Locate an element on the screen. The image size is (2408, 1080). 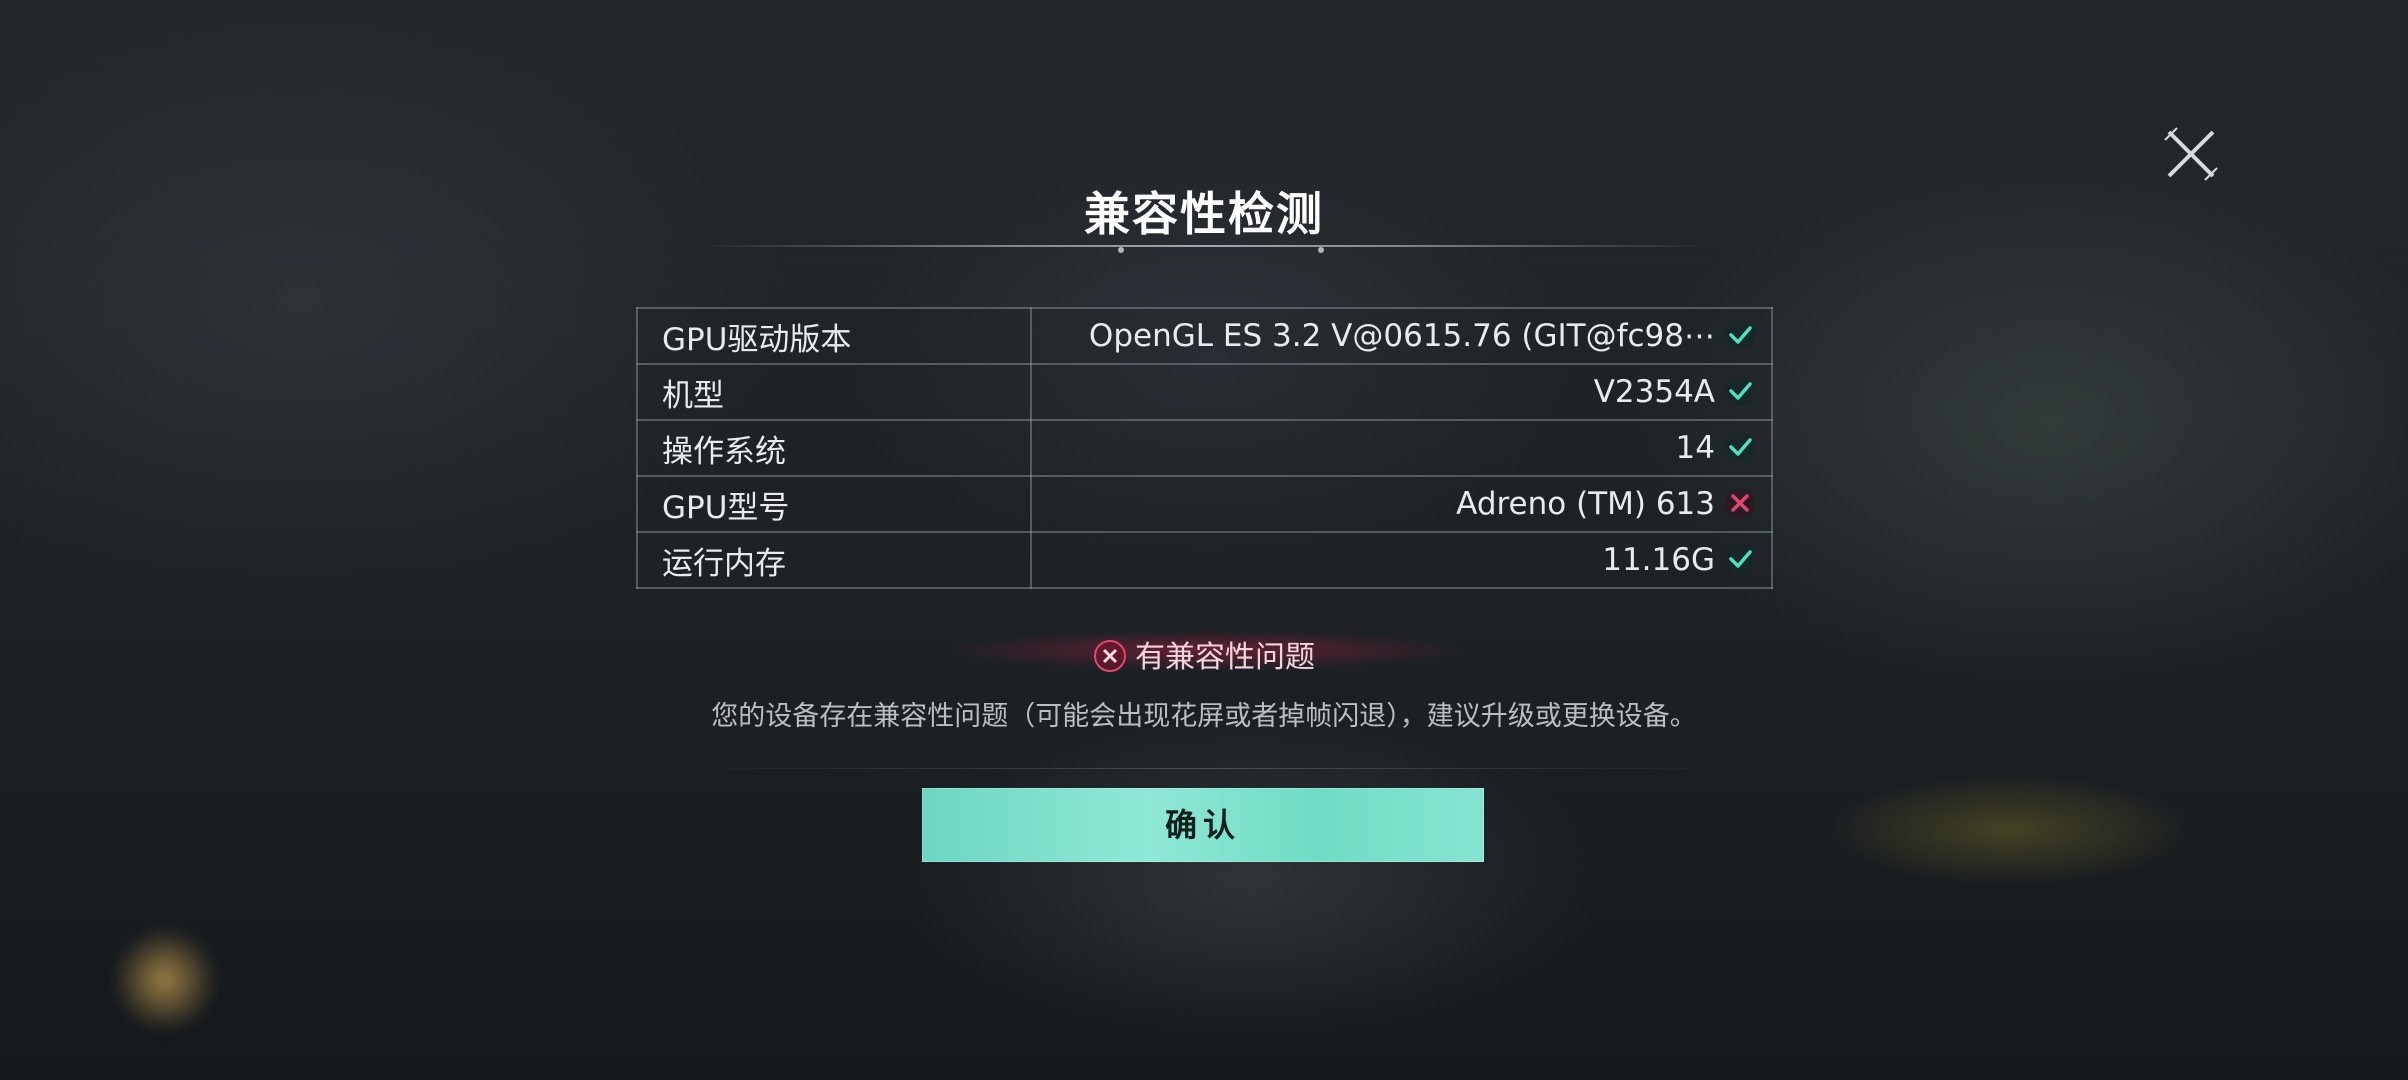
warning-description: 您的设备存在兼容性问题（可能会出现花屏或者掉帧闪退），建议升级或更换设备。 is located at coordinates (1204, 716).